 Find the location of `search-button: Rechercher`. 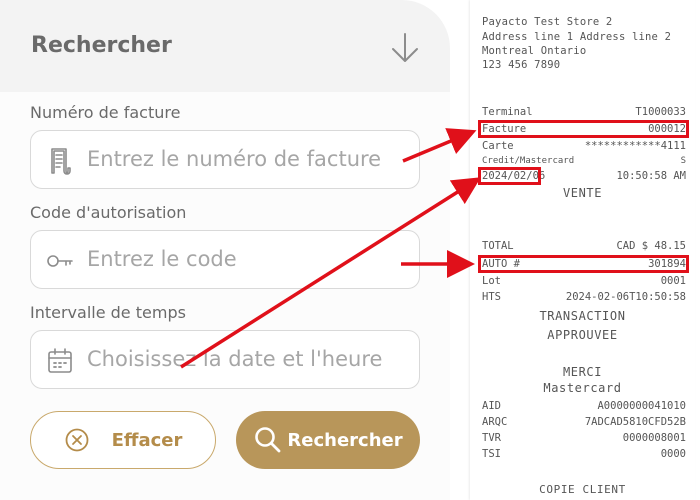

search-button: Rechercher is located at coordinates (328, 440).